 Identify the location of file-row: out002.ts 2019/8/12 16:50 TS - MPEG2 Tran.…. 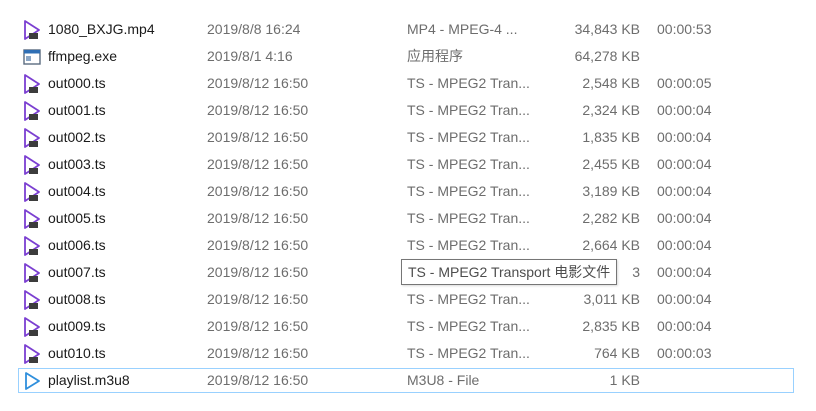
(408, 137).